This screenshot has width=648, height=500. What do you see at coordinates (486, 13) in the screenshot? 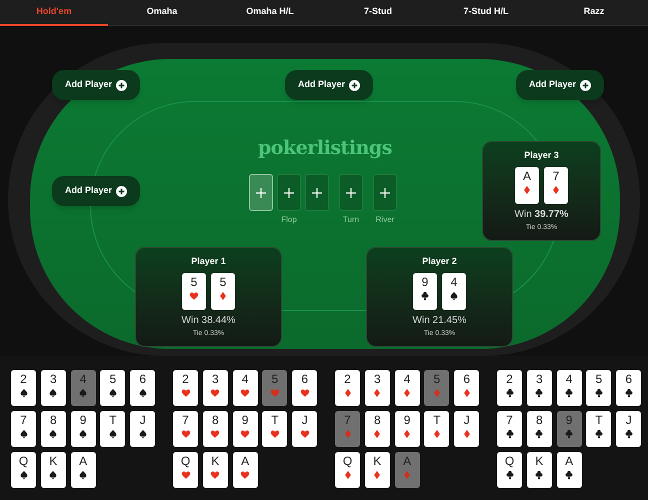
I see `game-tab: 7-Stud H/L` at bounding box center [486, 13].